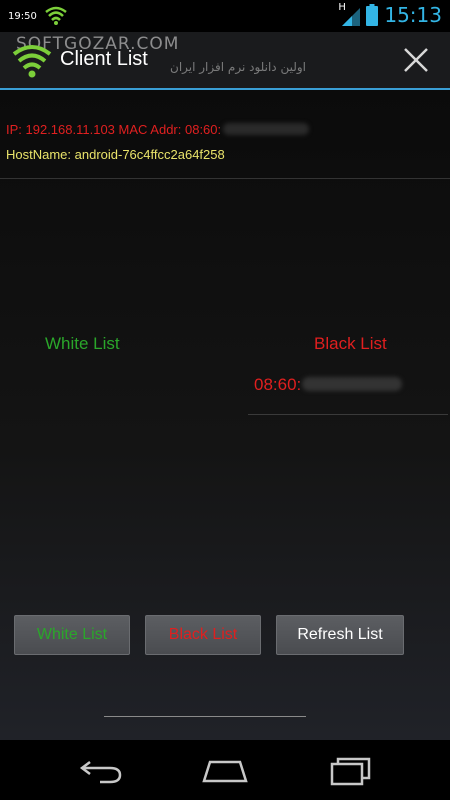 The image size is (450, 800). I want to click on home-icon, so click(225, 770).